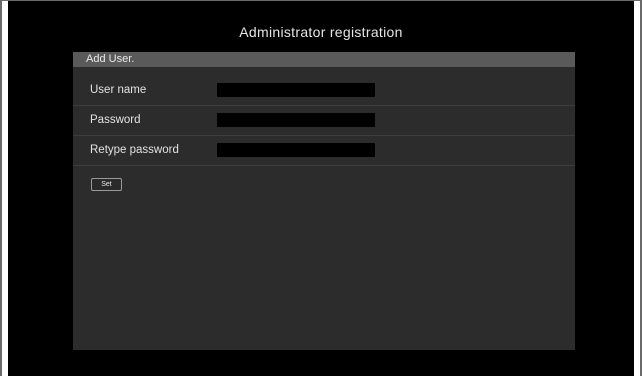 The width and height of the screenshot is (642, 376). What do you see at coordinates (296, 150) in the screenshot?
I see `retype-password-input` at bounding box center [296, 150].